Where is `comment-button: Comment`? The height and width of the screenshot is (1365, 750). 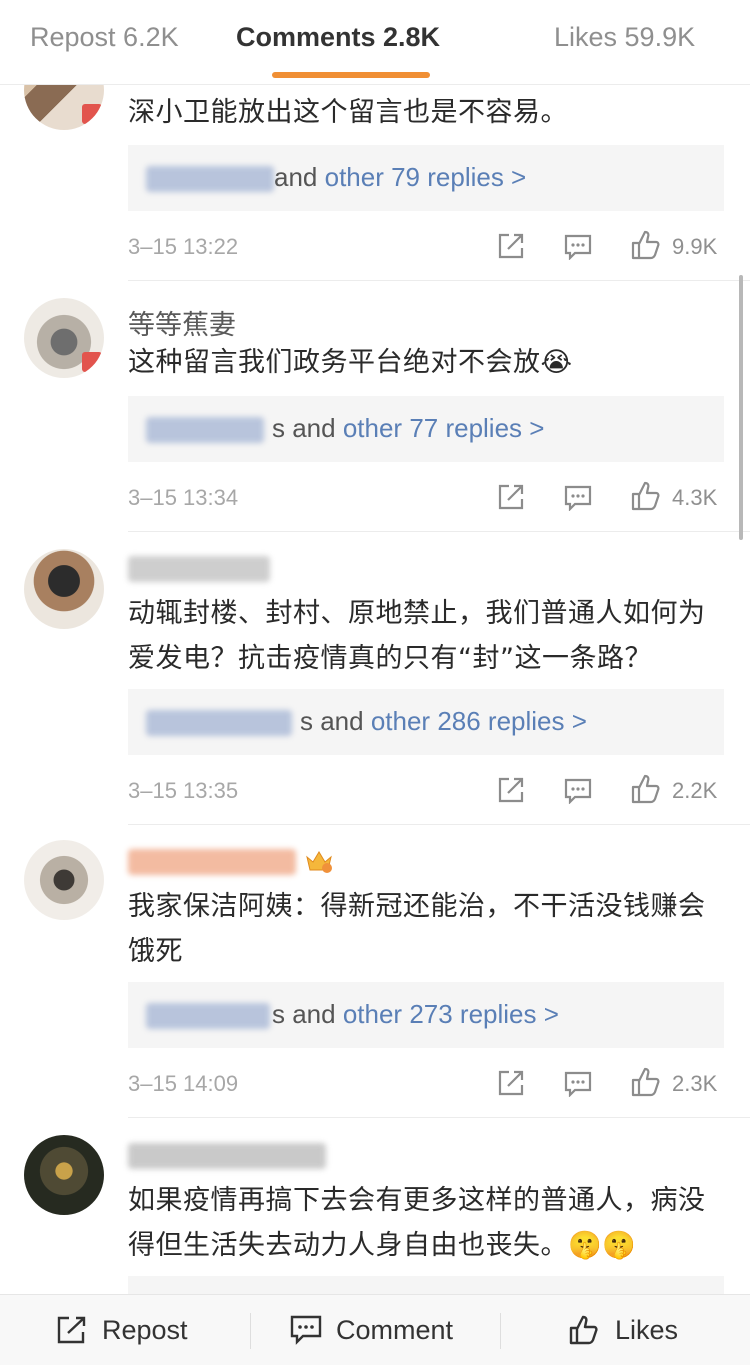
comment-button: Comment is located at coordinates (371, 1330).